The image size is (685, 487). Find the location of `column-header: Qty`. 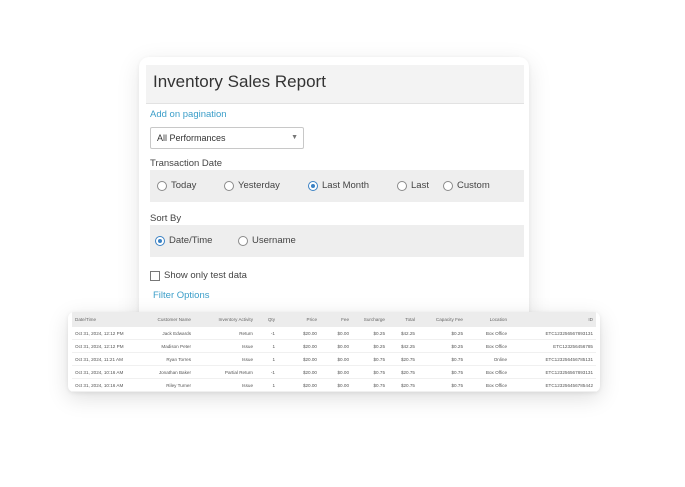

column-header: Qty is located at coordinates (267, 319).